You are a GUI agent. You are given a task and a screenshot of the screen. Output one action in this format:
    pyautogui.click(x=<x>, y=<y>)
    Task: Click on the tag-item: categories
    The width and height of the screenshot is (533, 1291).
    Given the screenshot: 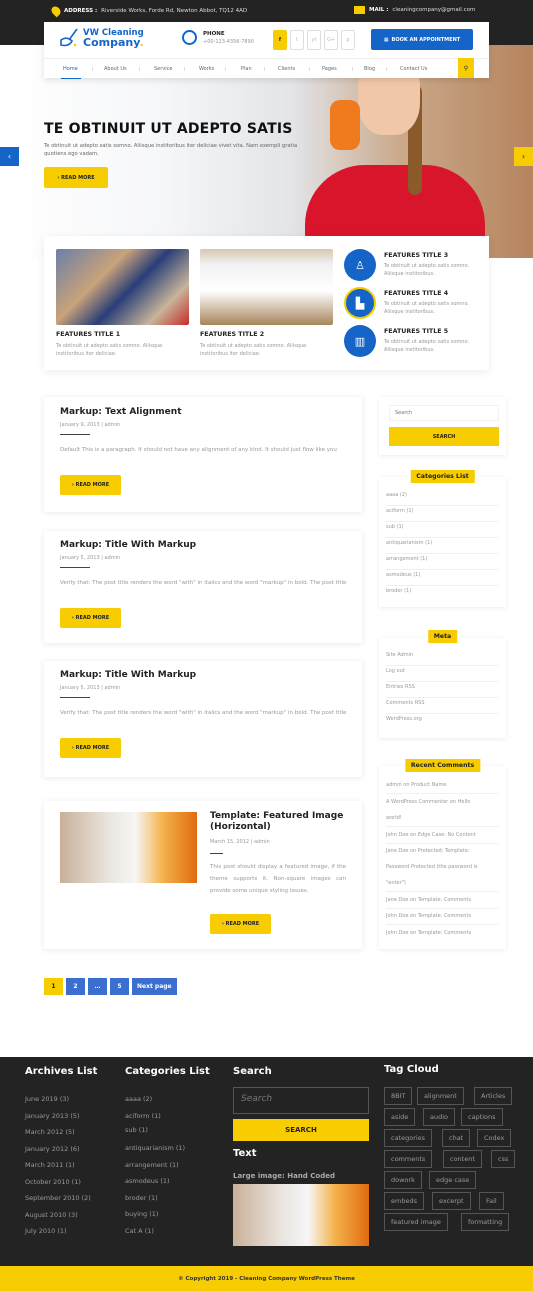 What is the action you would take?
    pyautogui.click(x=408, y=1138)
    